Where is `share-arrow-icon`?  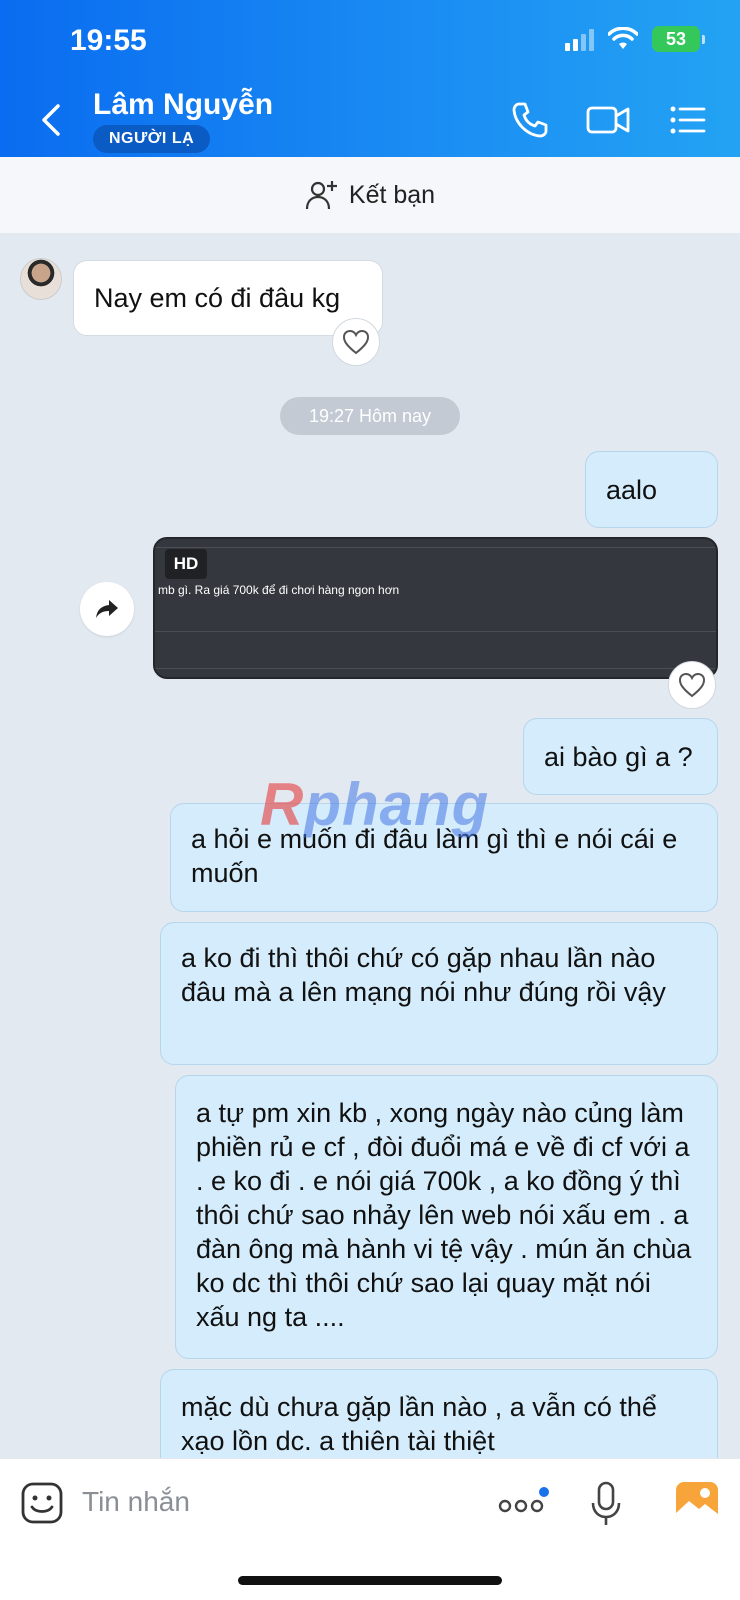
share-arrow-icon is located at coordinates (107, 609).